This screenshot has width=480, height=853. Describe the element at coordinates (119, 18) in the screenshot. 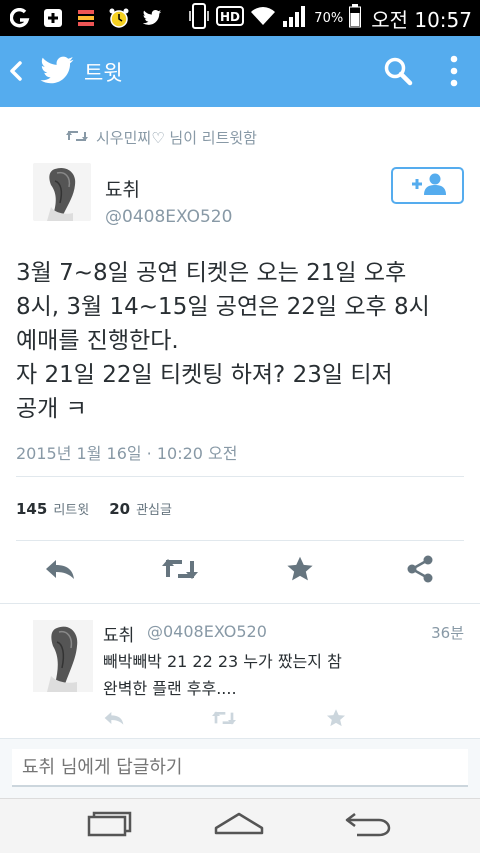

I see `alarm-clock-icon` at that location.